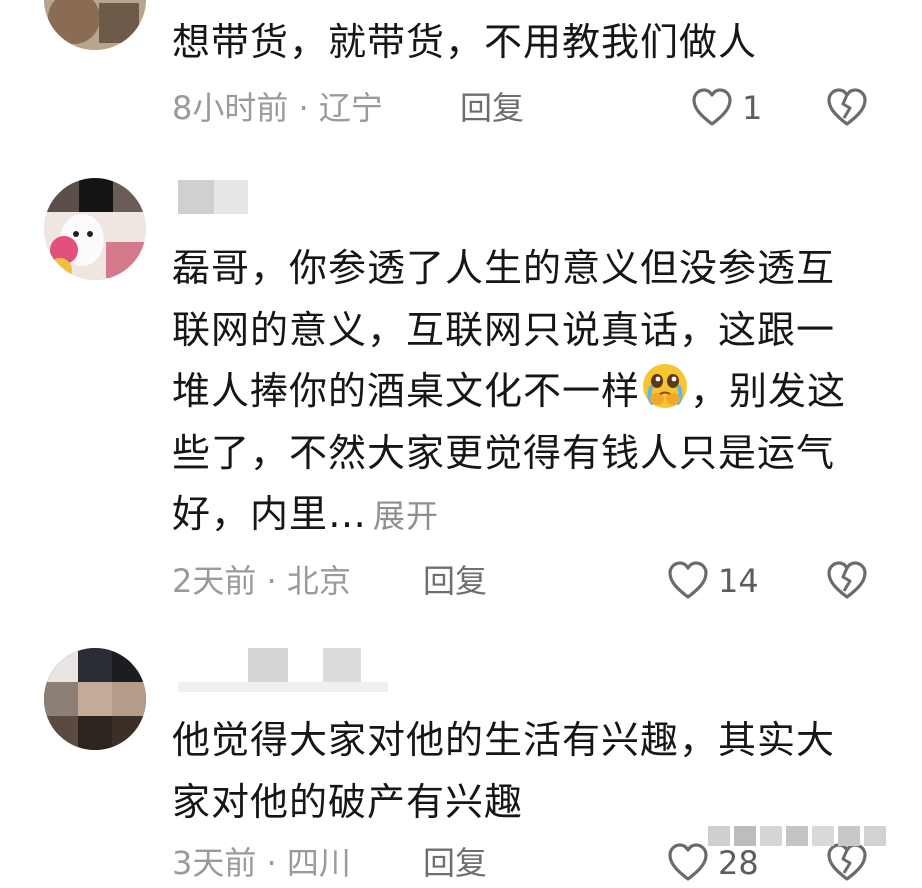 This screenshot has height=888, width=922. Describe the element at coordinates (230, 108) in the screenshot. I see `comment-time: 8小时前` at that location.